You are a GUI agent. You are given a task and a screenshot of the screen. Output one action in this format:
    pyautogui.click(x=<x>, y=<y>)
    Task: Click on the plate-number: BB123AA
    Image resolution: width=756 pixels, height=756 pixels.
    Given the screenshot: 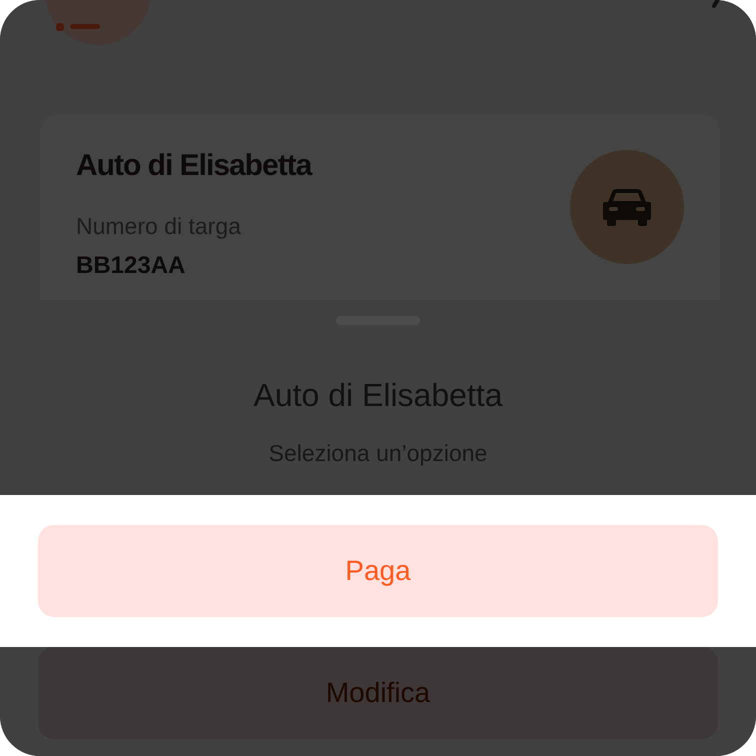 What is the action you would take?
    pyautogui.click(x=131, y=266)
    